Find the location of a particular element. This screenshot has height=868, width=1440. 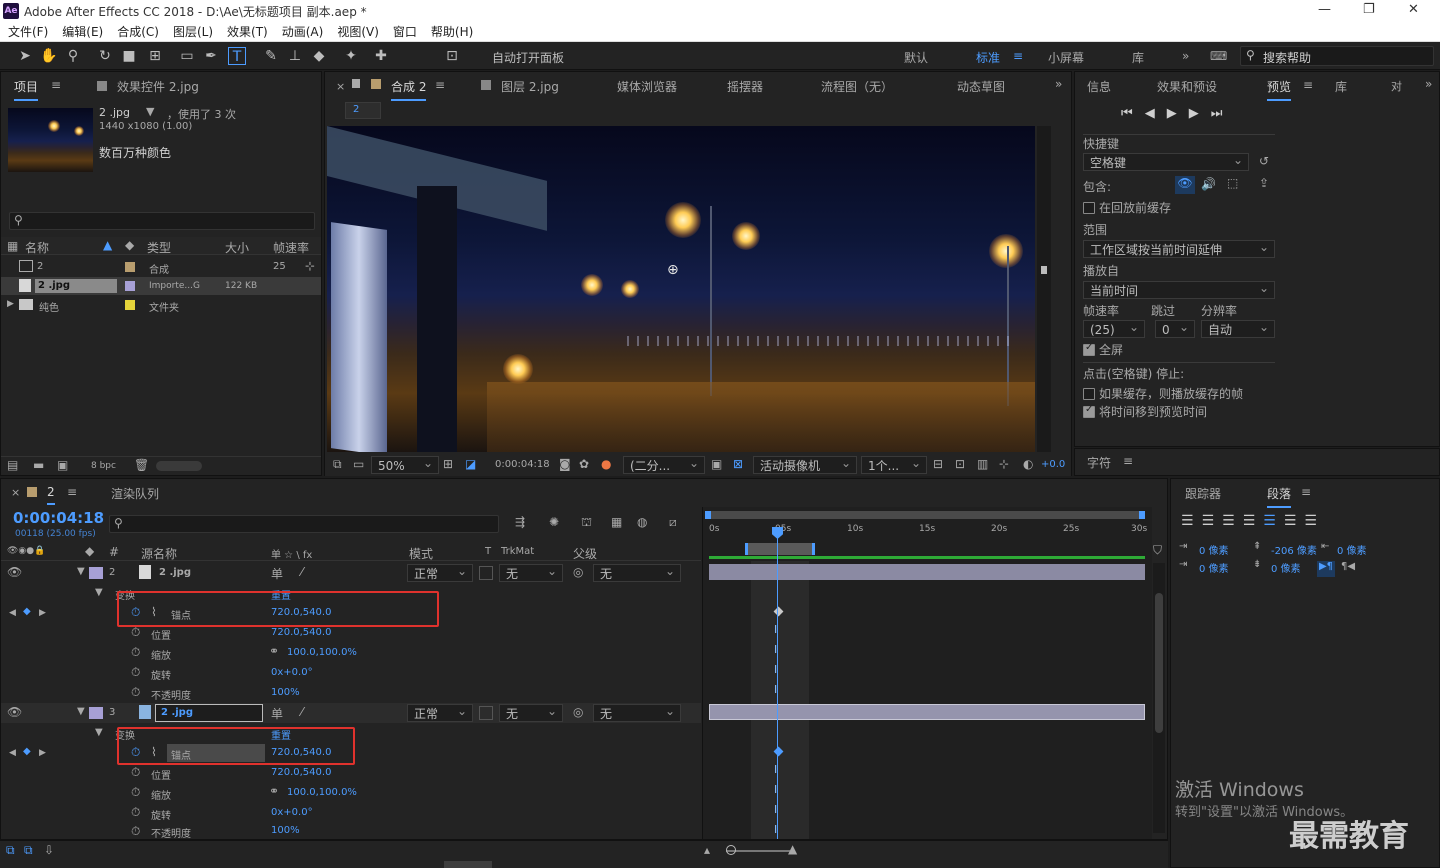

menu-view: 视图(V) is located at coordinates (358, 31).